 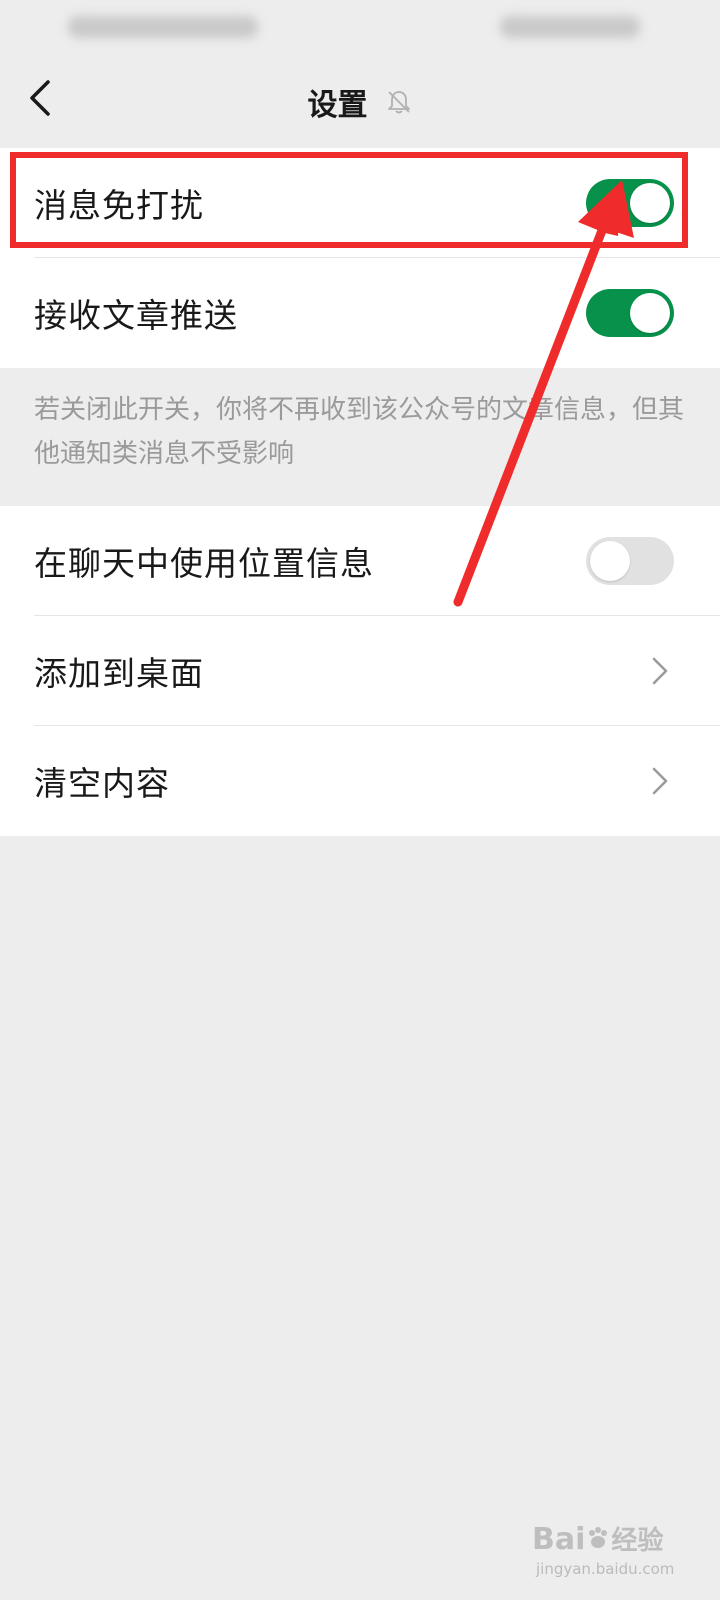 I want to click on status-bar, so click(x=360, y=30).